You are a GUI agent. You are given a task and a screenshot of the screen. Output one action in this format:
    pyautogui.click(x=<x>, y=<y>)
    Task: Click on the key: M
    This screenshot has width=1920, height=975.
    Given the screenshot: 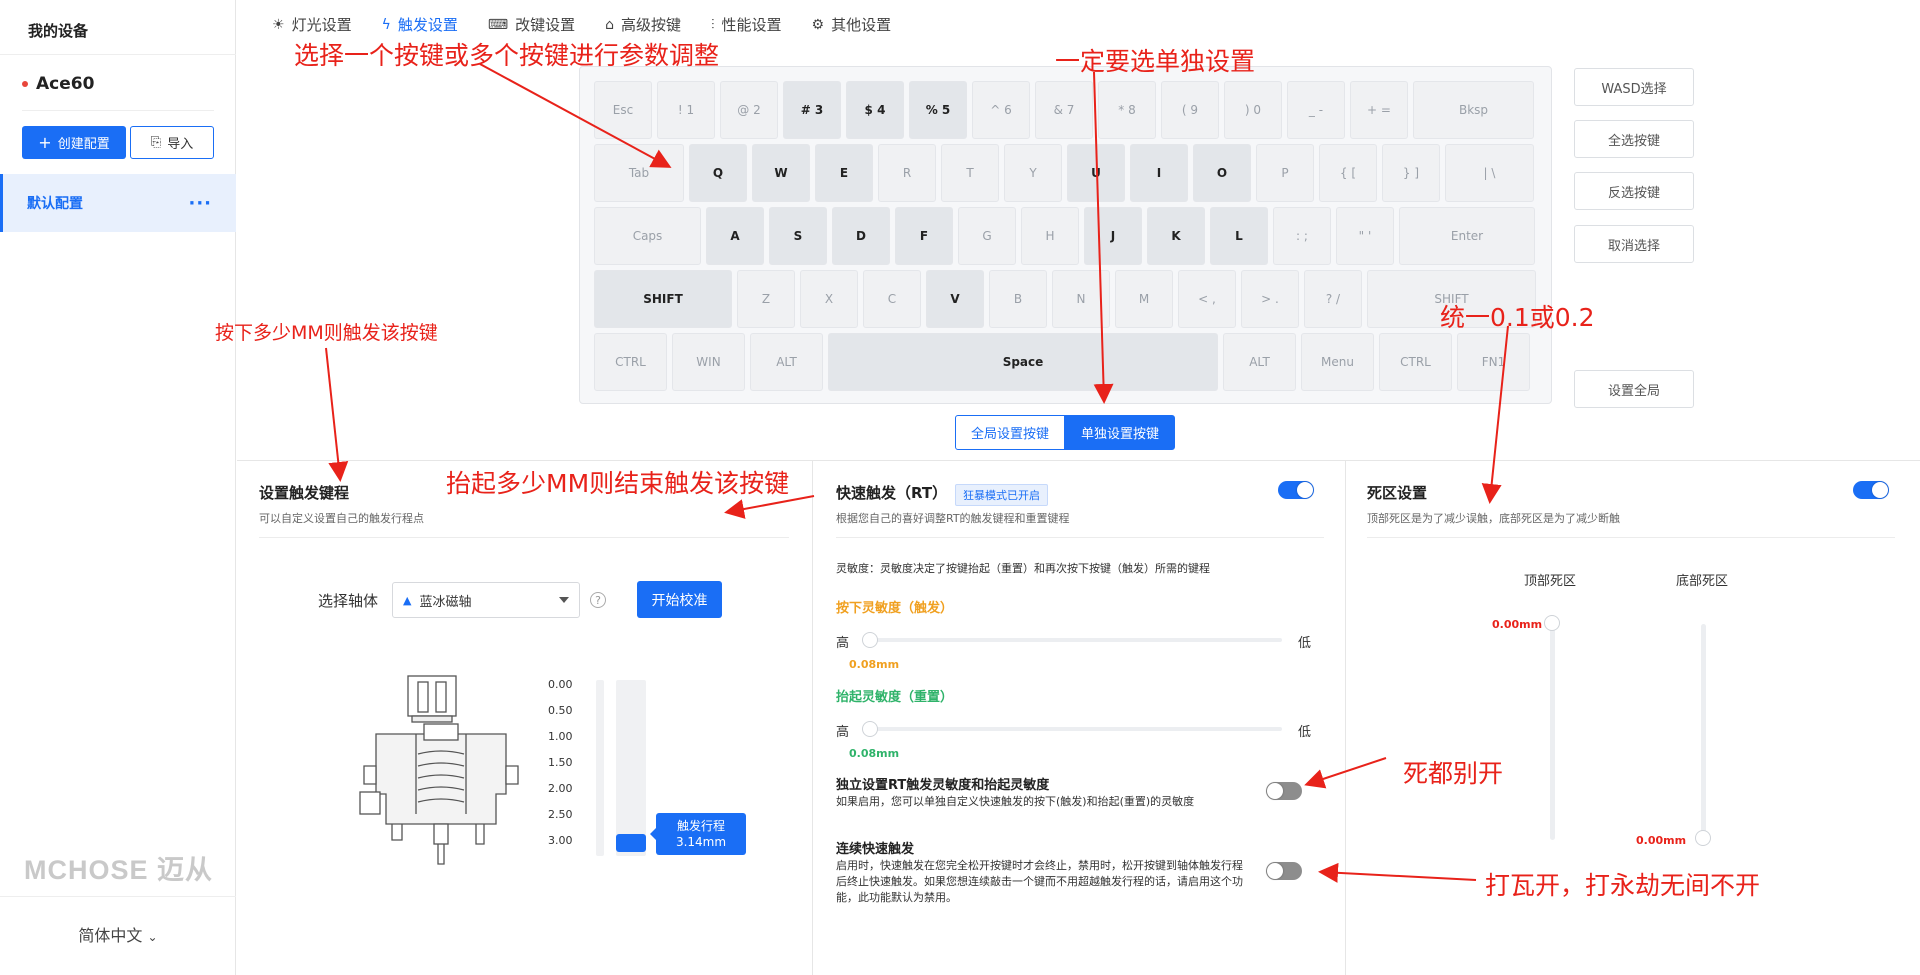 What is the action you would take?
    pyautogui.click(x=1144, y=299)
    